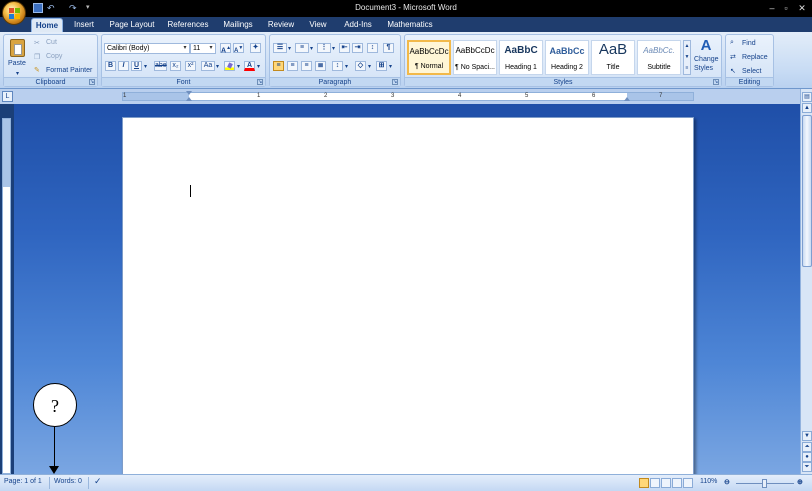  Describe the element at coordinates (408, 96) in the screenshot. I see `horizontal-ruler: 1 1 2 3 4 5 6 7` at that location.